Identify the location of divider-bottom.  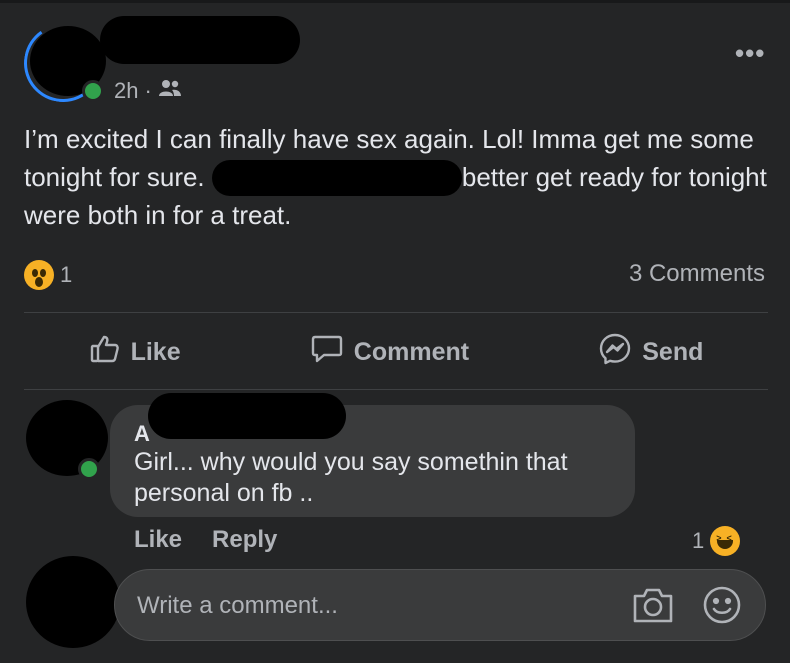
(396, 389).